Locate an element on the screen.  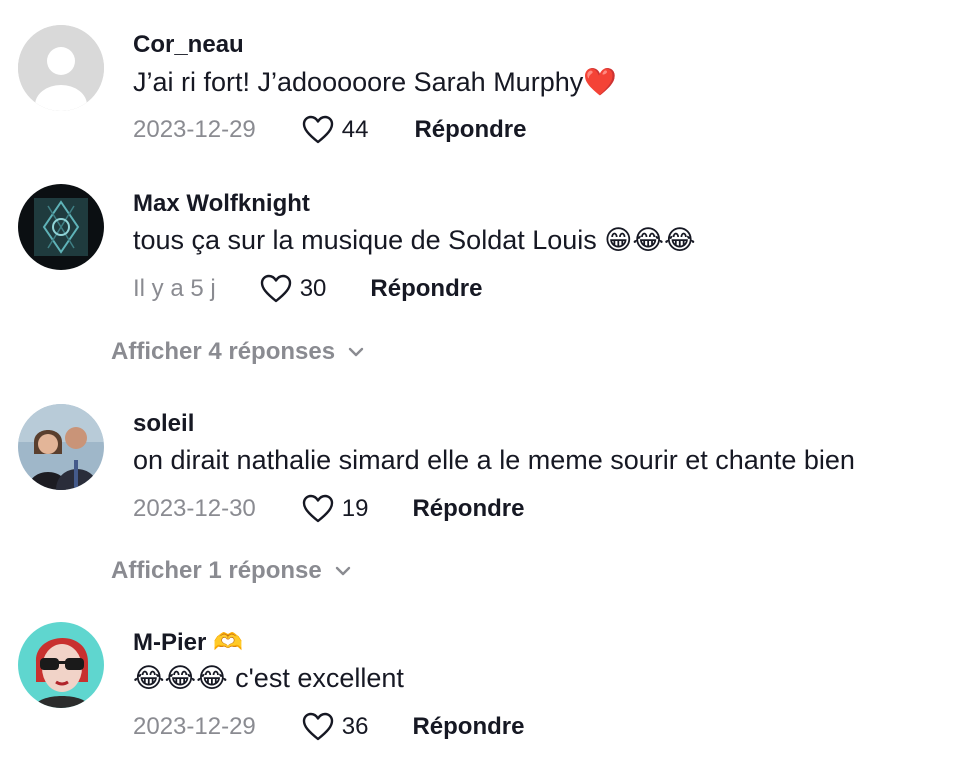
comment-meta: 2023-12-29 44 Répondre is located at coordinates (329, 130).